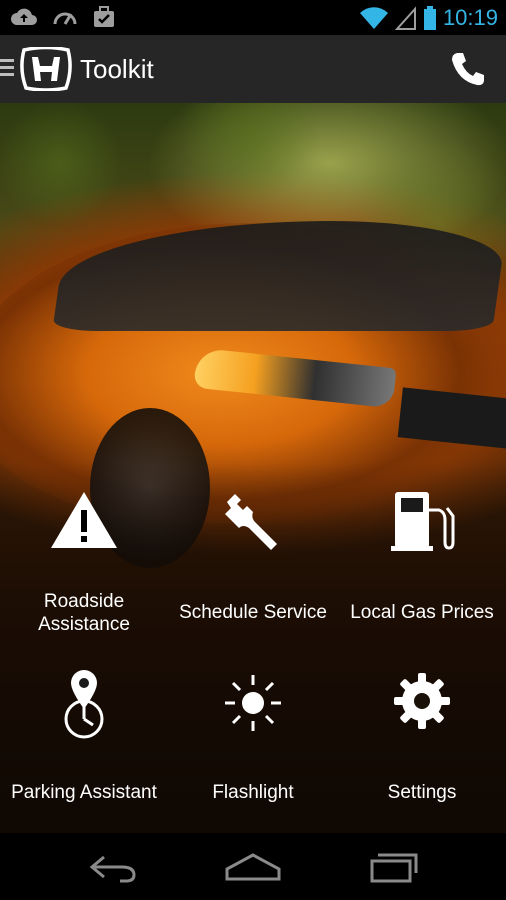 Image resolution: width=506 pixels, height=900 pixels. What do you see at coordinates (84, 792) in the screenshot?
I see `parking-assistant-label: Parking Assistant` at bounding box center [84, 792].